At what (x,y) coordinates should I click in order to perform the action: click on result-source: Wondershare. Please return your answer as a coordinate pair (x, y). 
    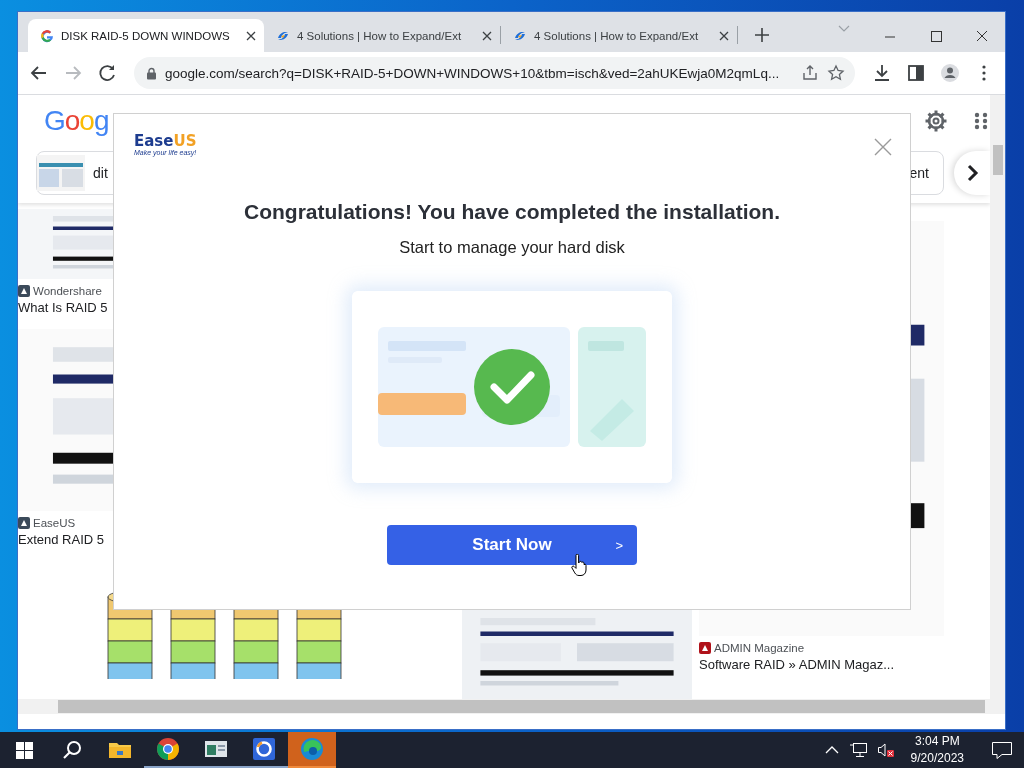
    Looking at the image, I should click on (67, 291).